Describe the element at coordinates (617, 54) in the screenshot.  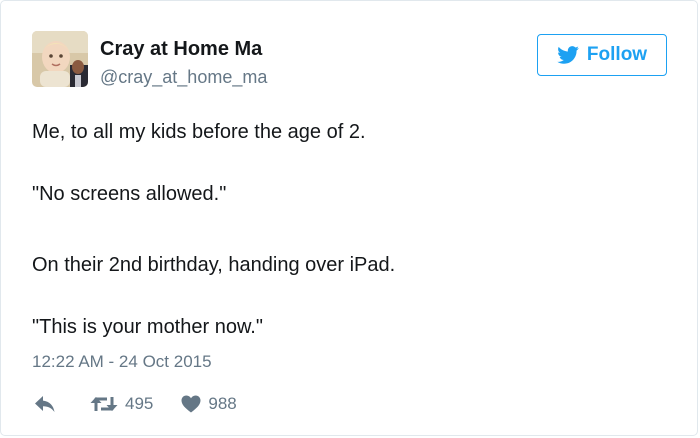
I see `follow-label: Follow` at that location.